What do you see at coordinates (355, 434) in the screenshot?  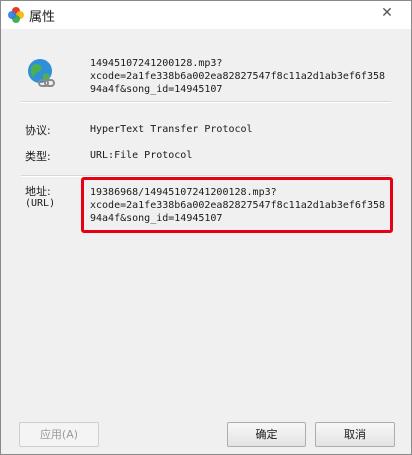 I see `cancel-button: 取消` at bounding box center [355, 434].